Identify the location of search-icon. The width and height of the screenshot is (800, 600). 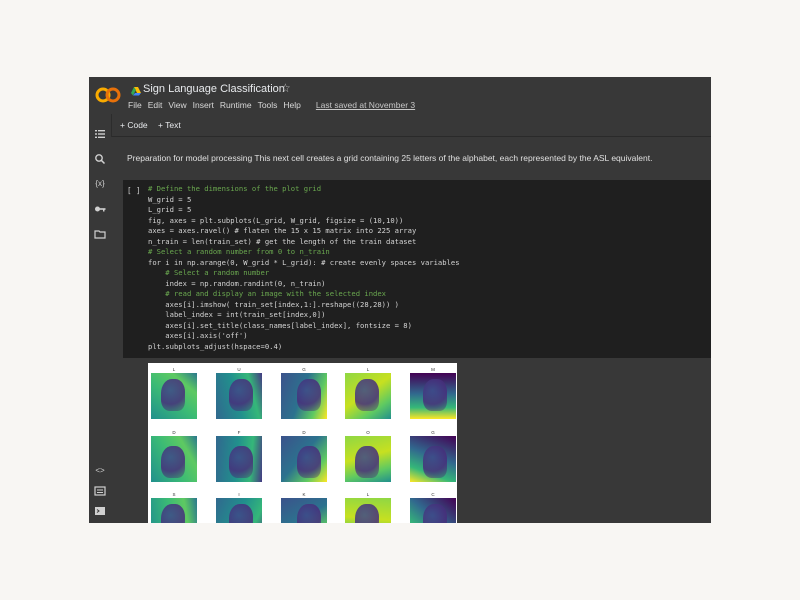
(100, 159).